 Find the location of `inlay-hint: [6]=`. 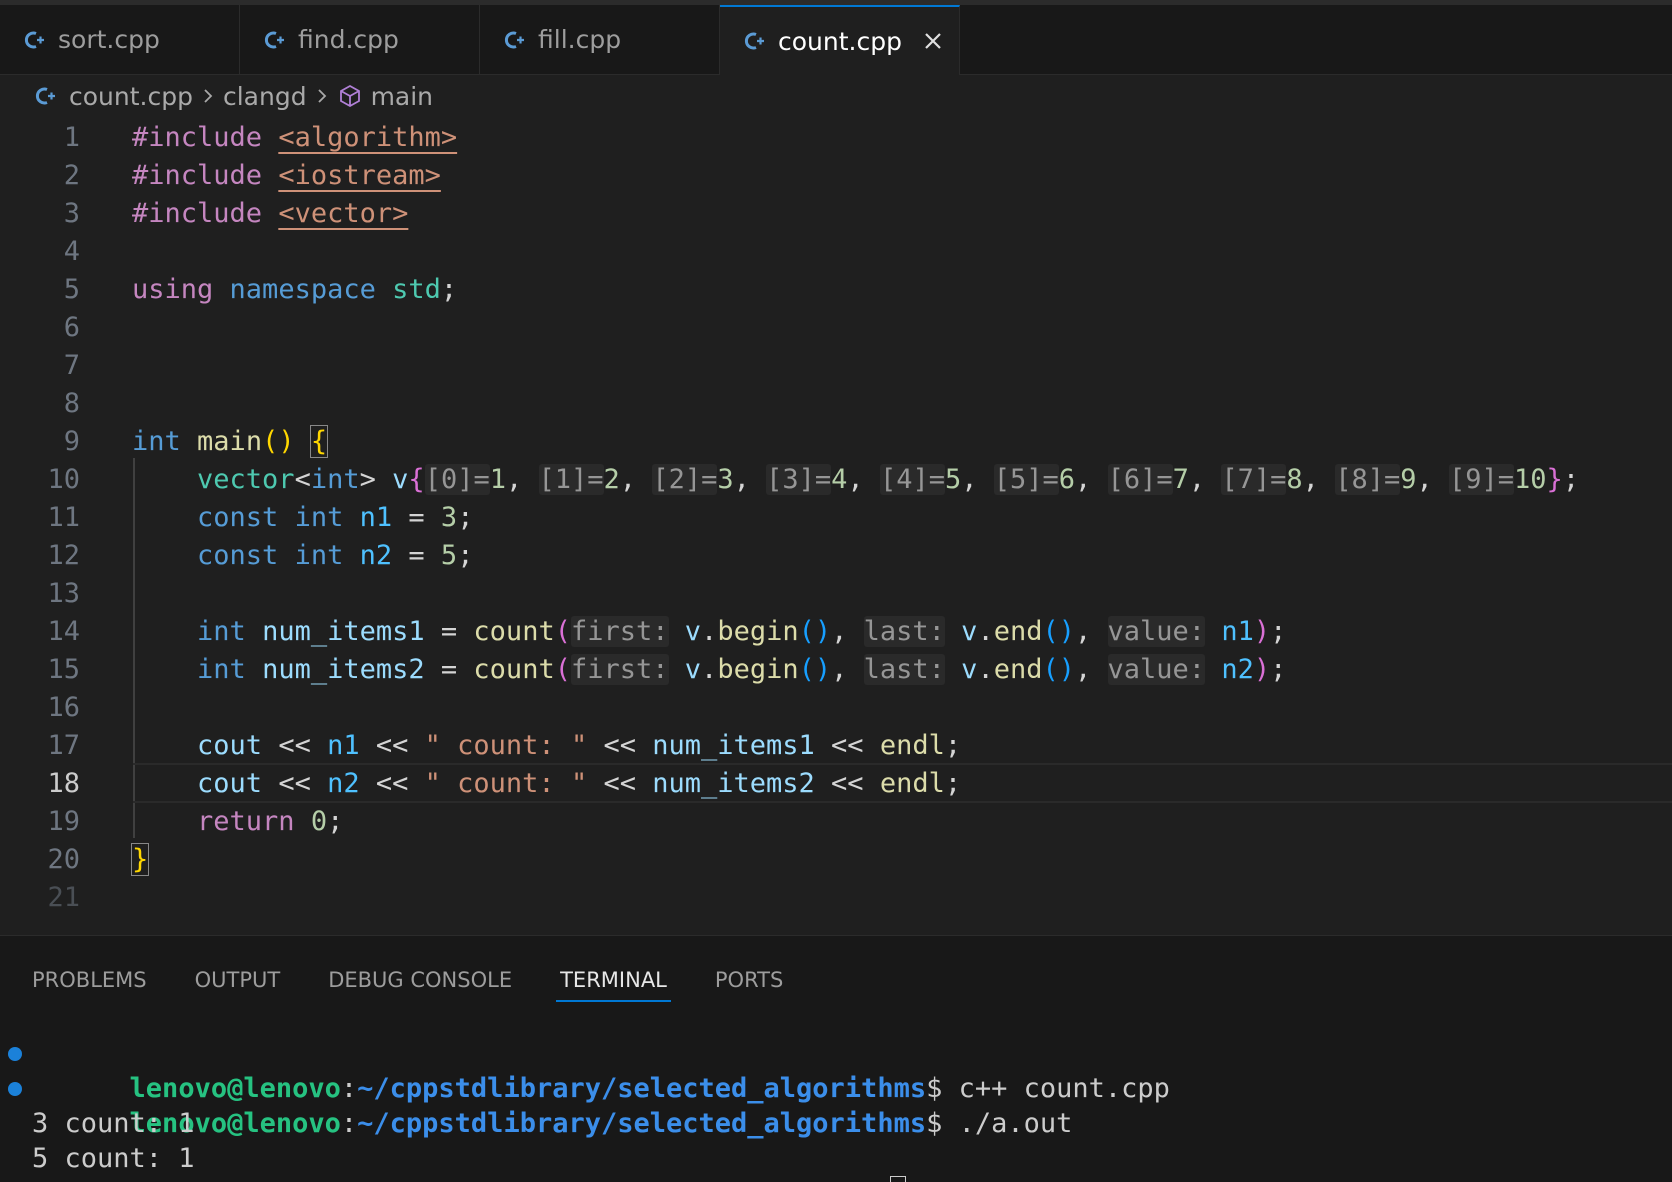

inlay-hint: [6]= is located at coordinates (1140, 479).